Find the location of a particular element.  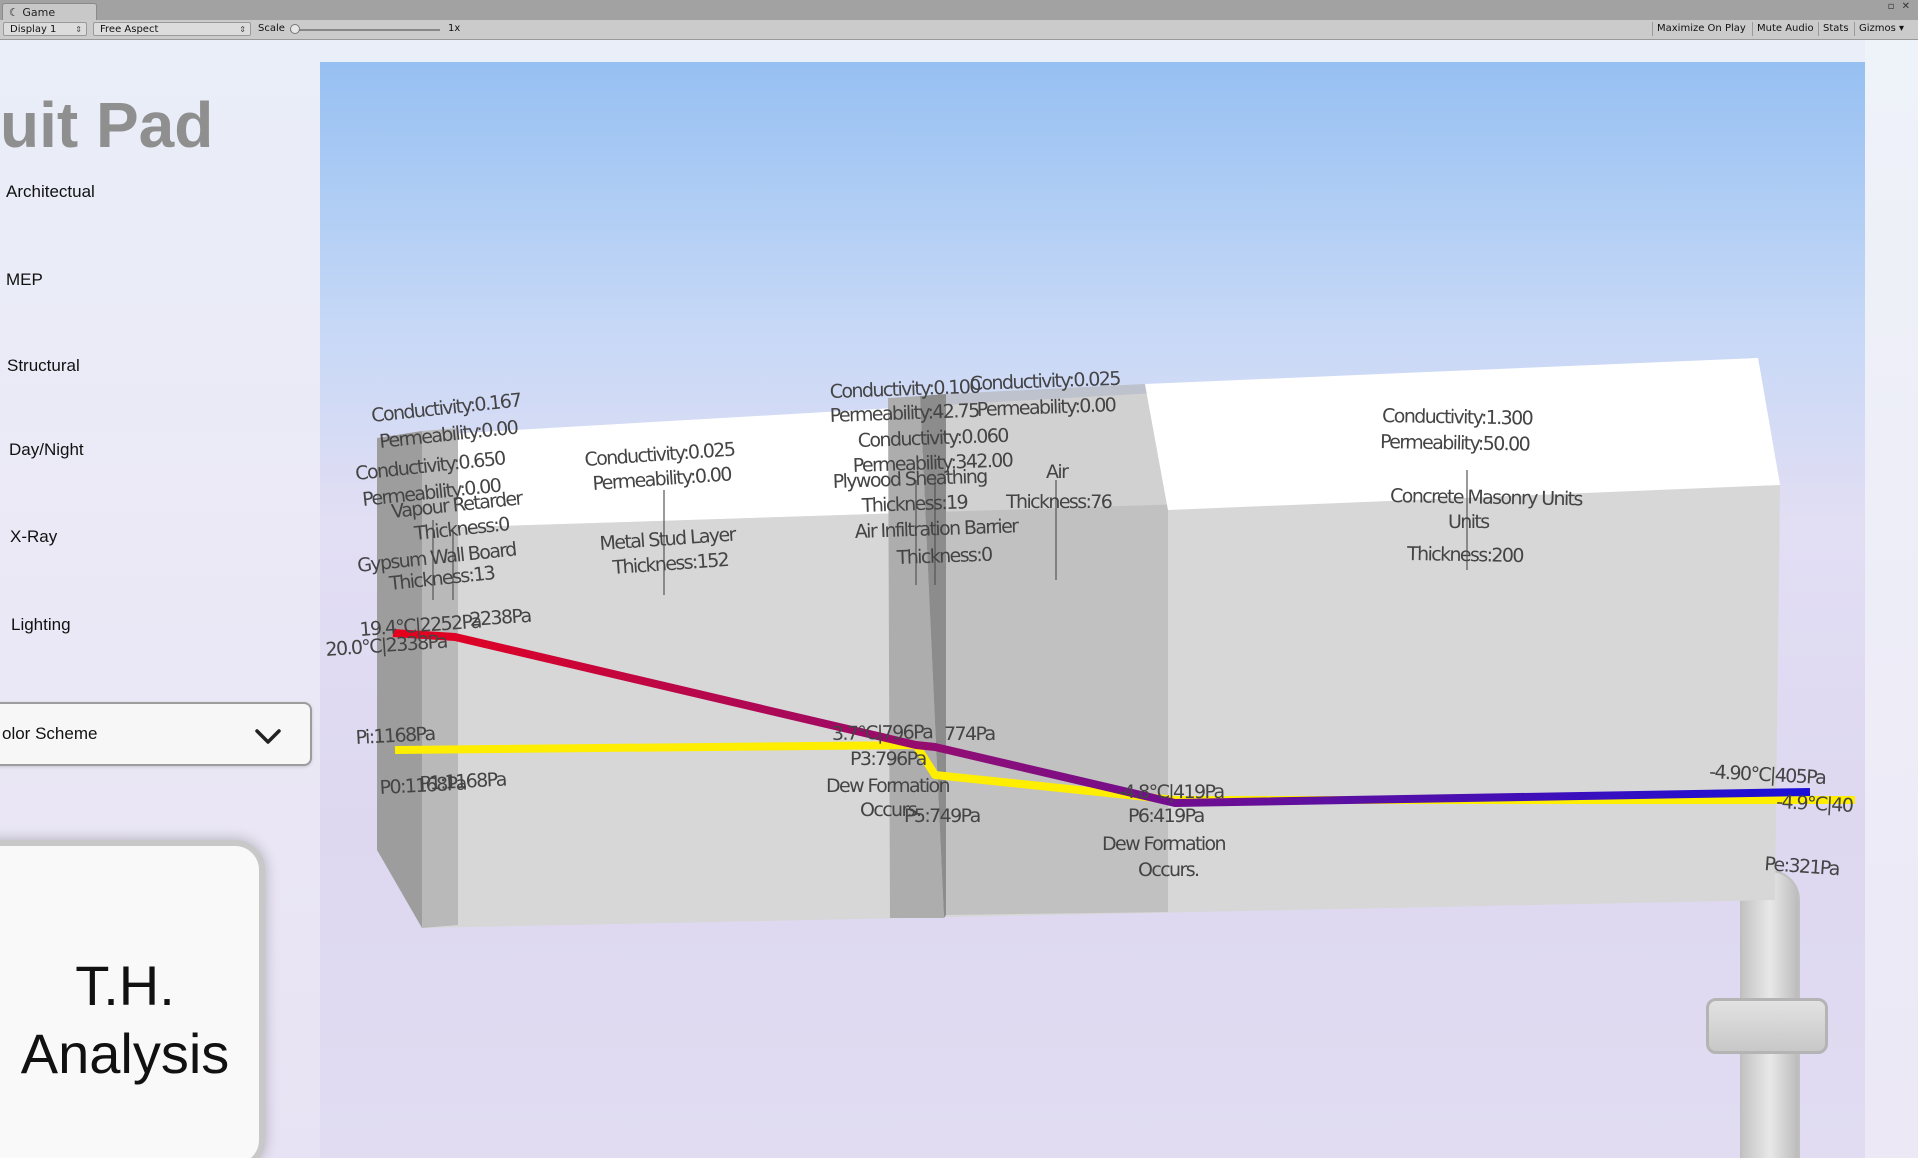

barrier-thickness: Thickness:0 is located at coordinates (943, 556).